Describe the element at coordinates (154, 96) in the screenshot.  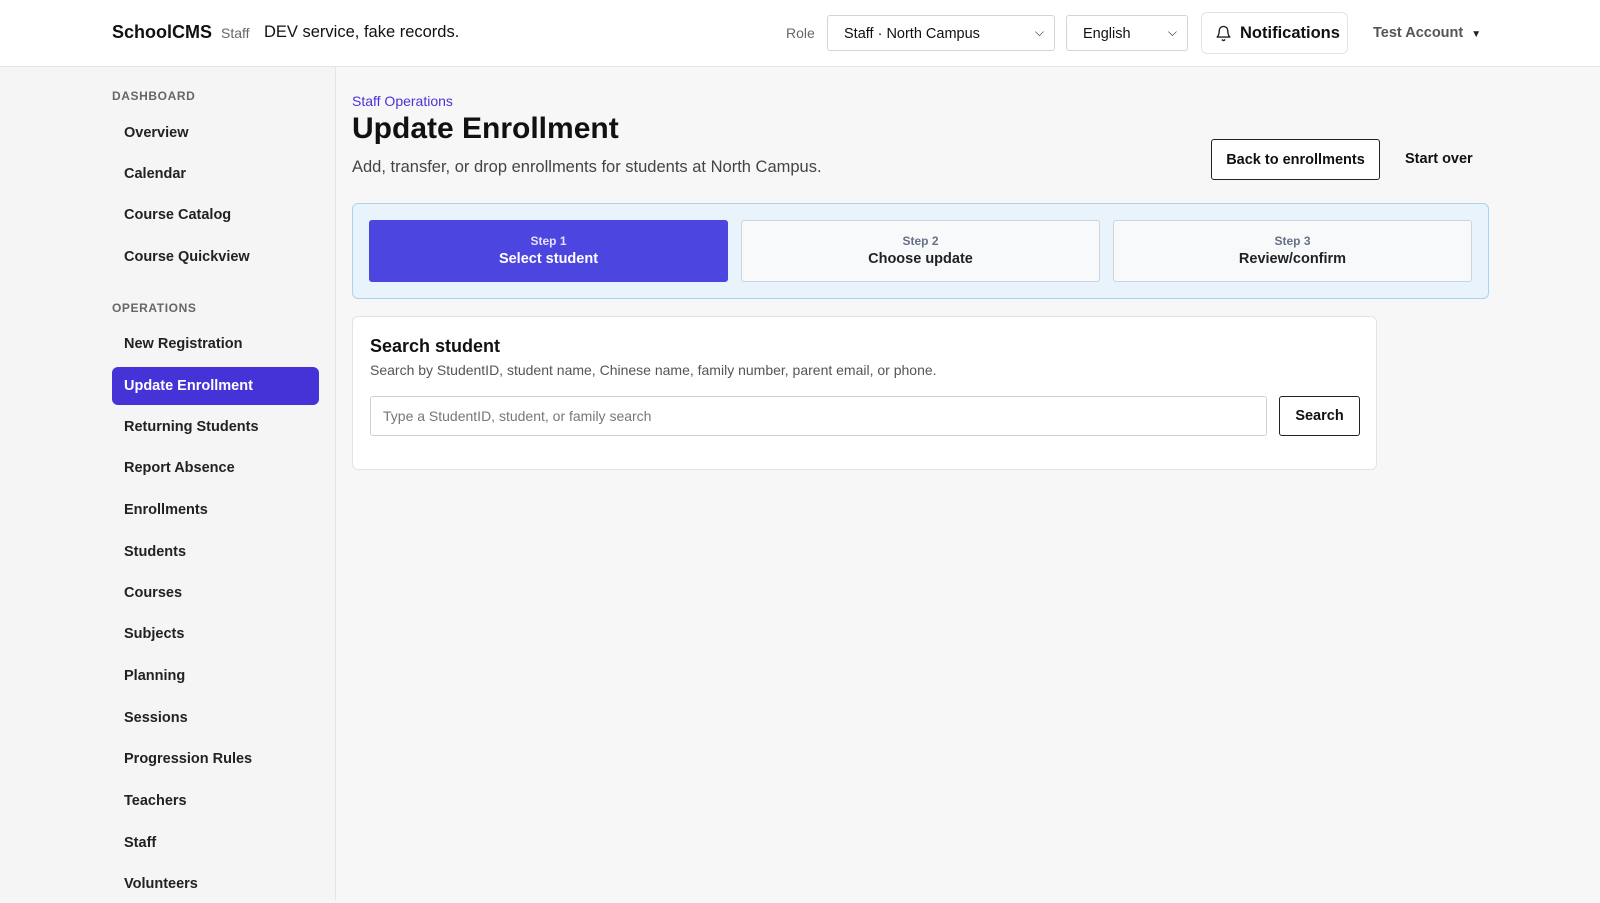
I see `sidebar-section-dashboard: DASHBOARD` at that location.